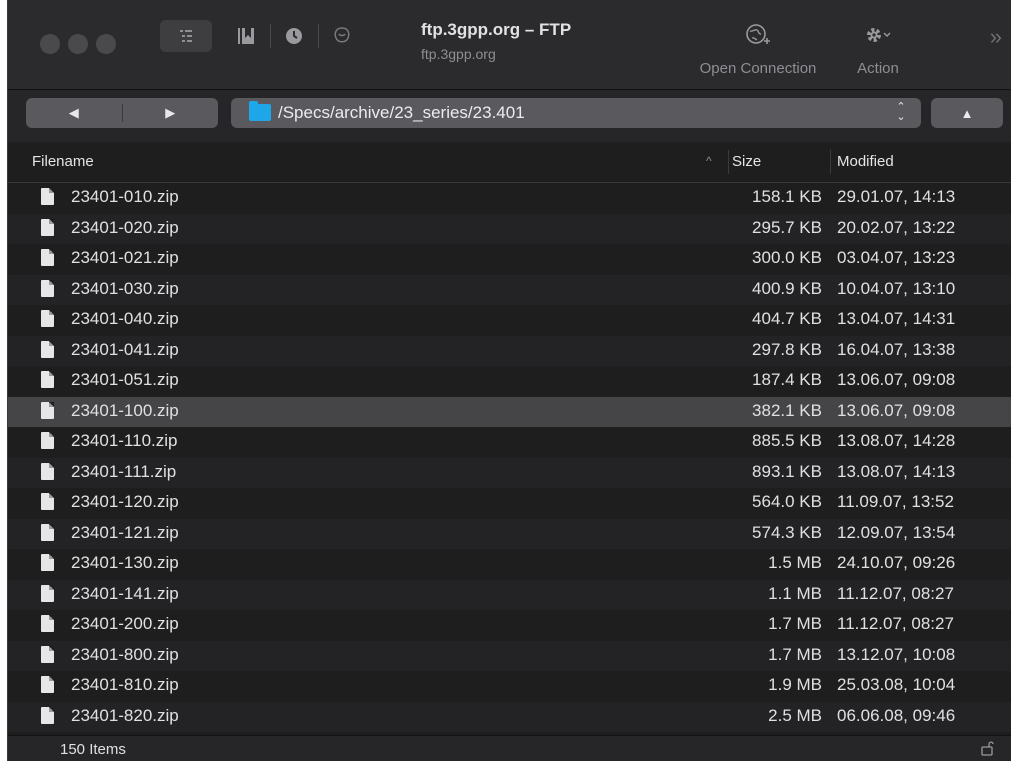 This screenshot has height=761, width=1011. What do you see at coordinates (458, 54) in the screenshot?
I see `window-subtitle: ftp.3gpp.org` at bounding box center [458, 54].